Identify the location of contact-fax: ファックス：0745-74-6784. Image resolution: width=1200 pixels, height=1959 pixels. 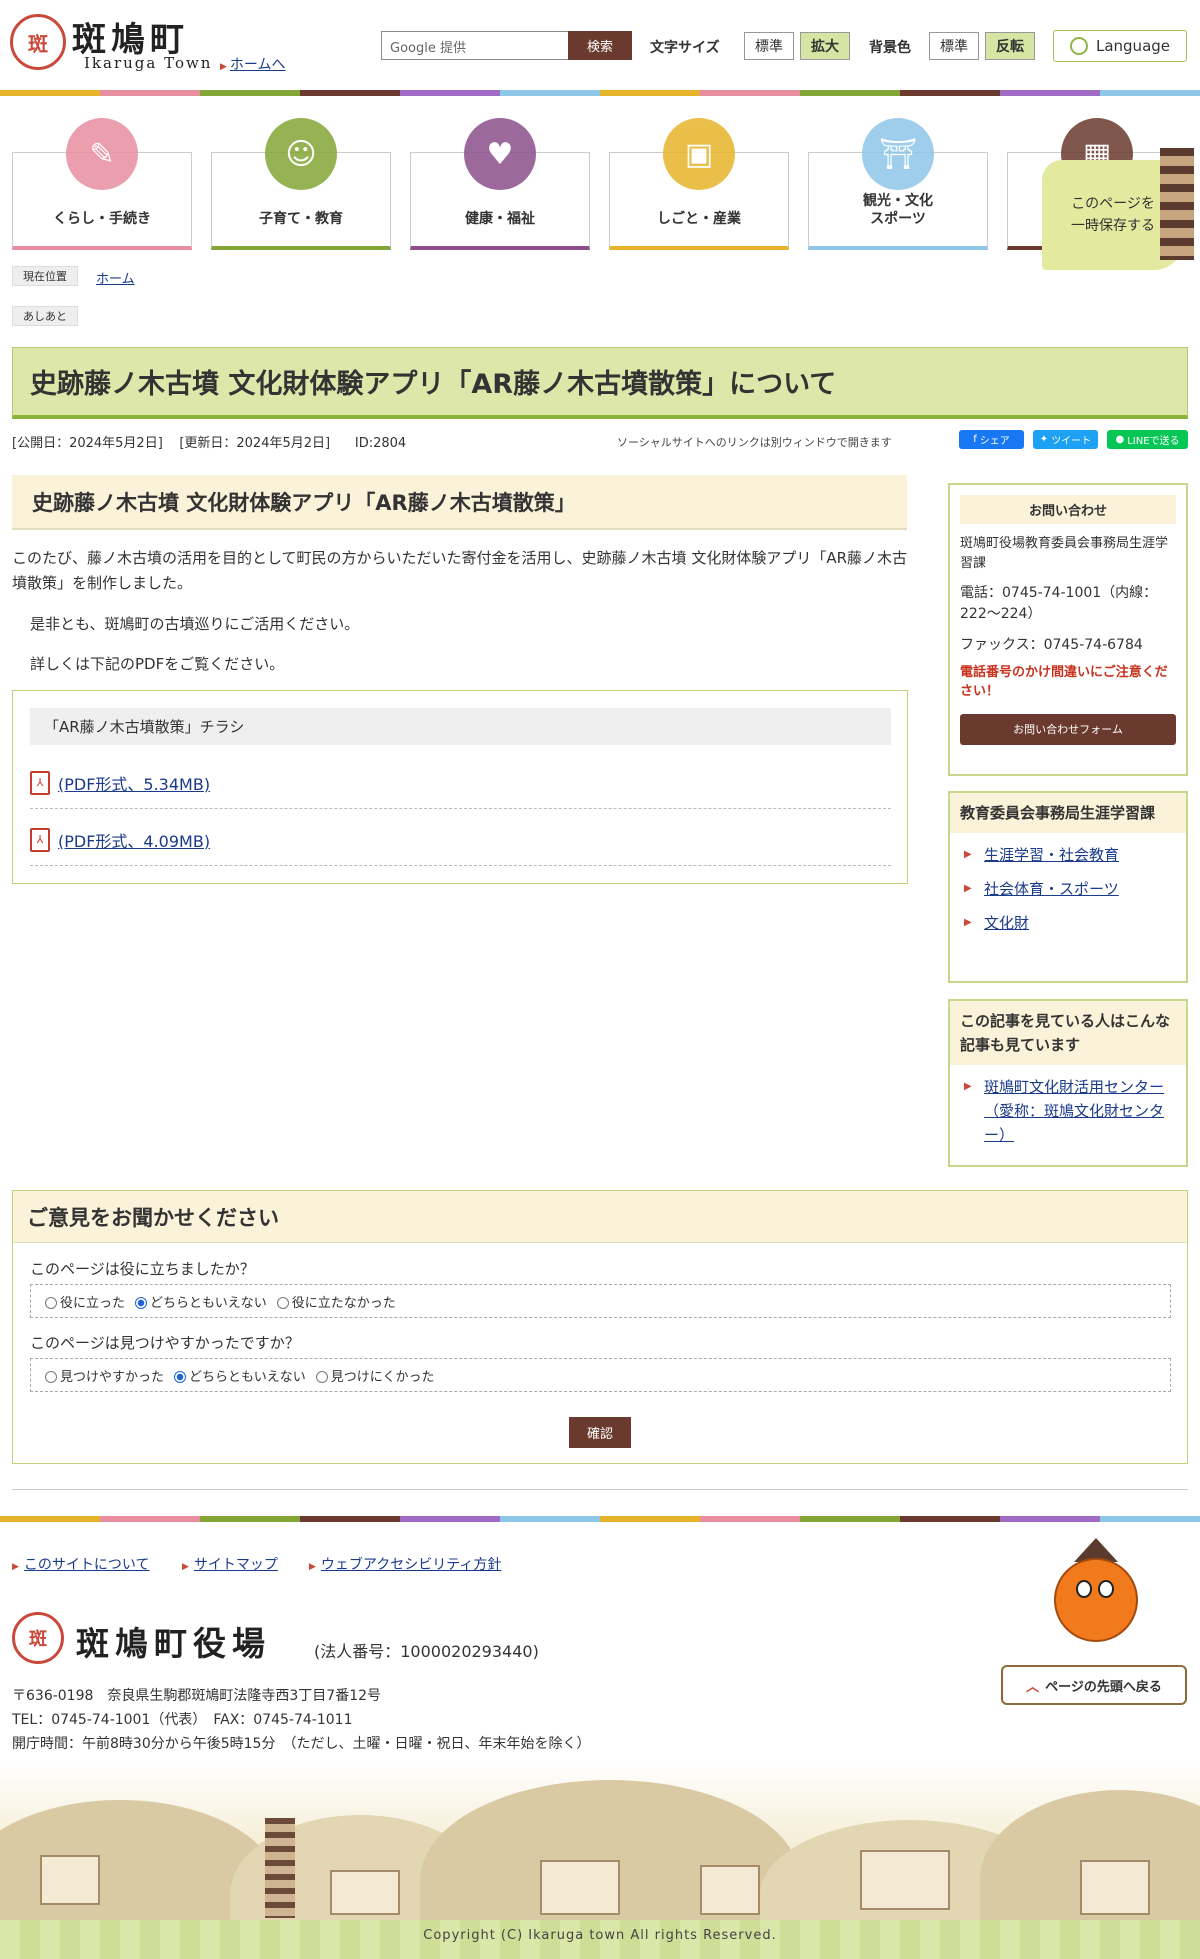
(1051, 644).